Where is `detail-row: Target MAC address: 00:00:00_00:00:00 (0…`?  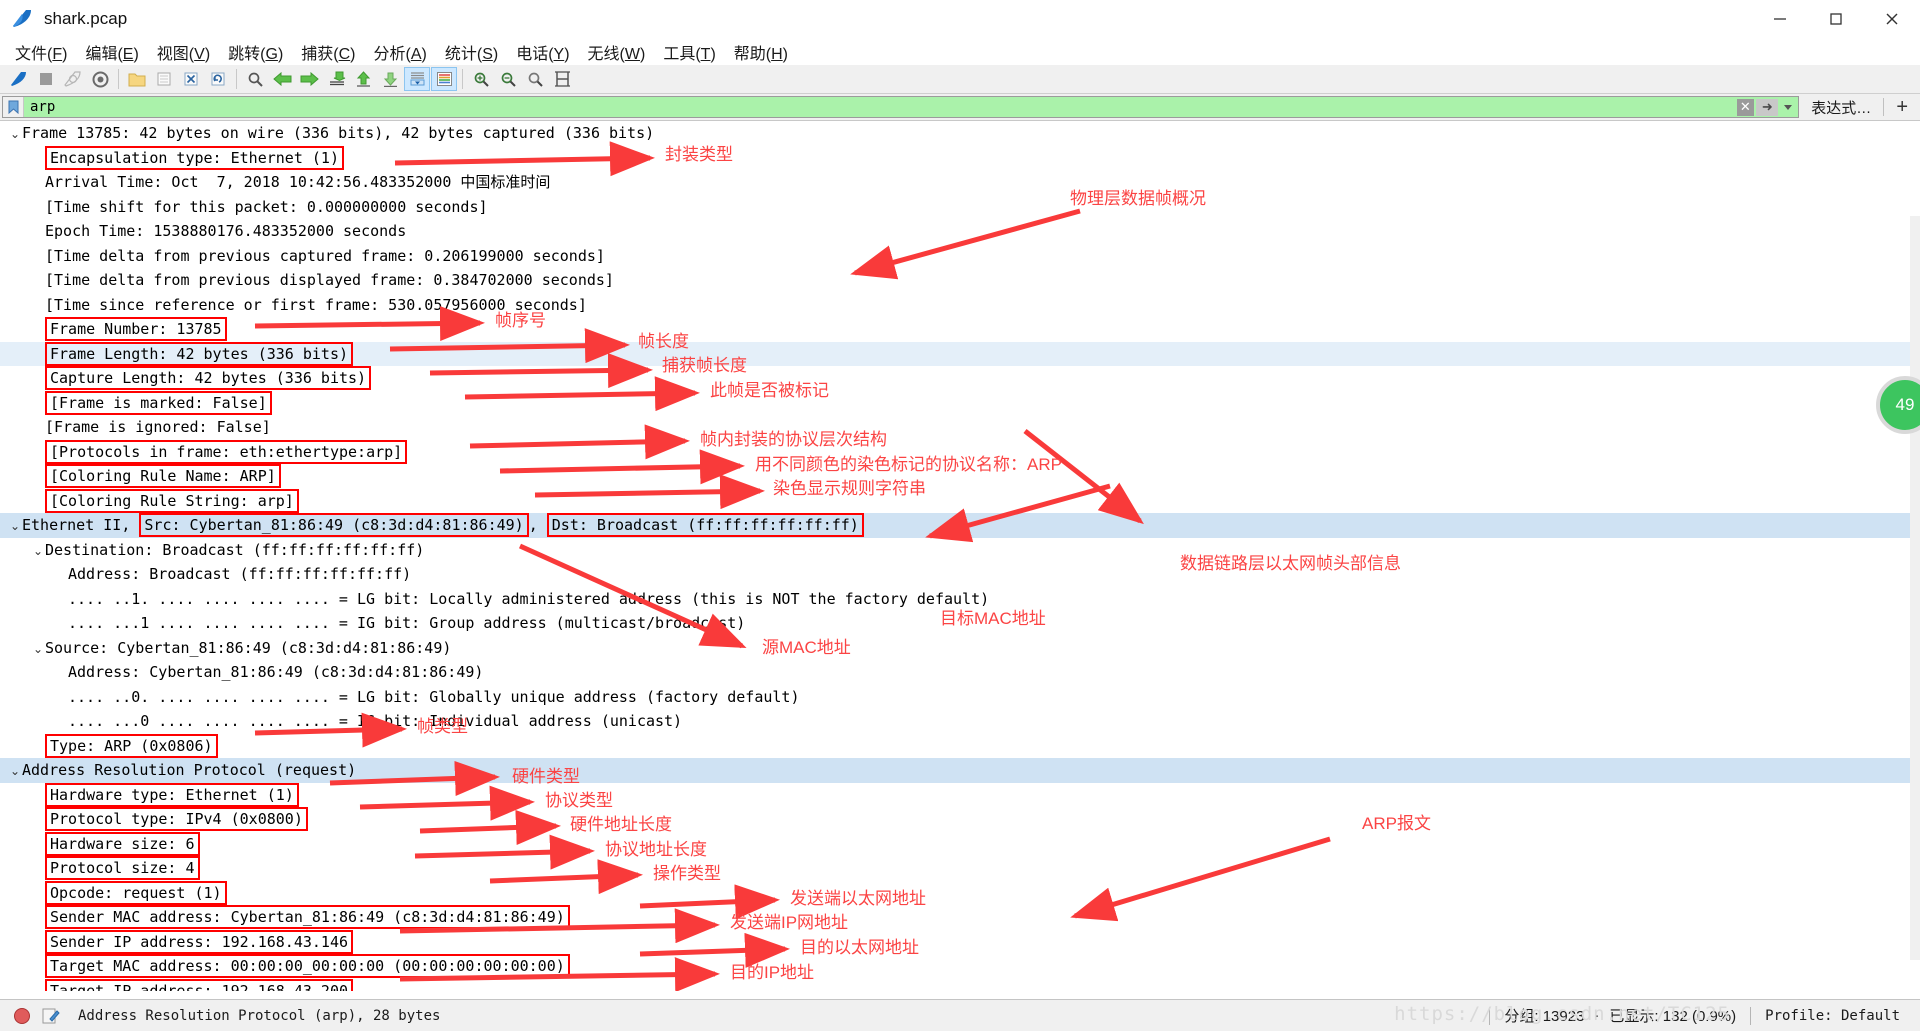 detail-row: Target MAC address: 00:00:00_00:00:00 (0… is located at coordinates (960, 966).